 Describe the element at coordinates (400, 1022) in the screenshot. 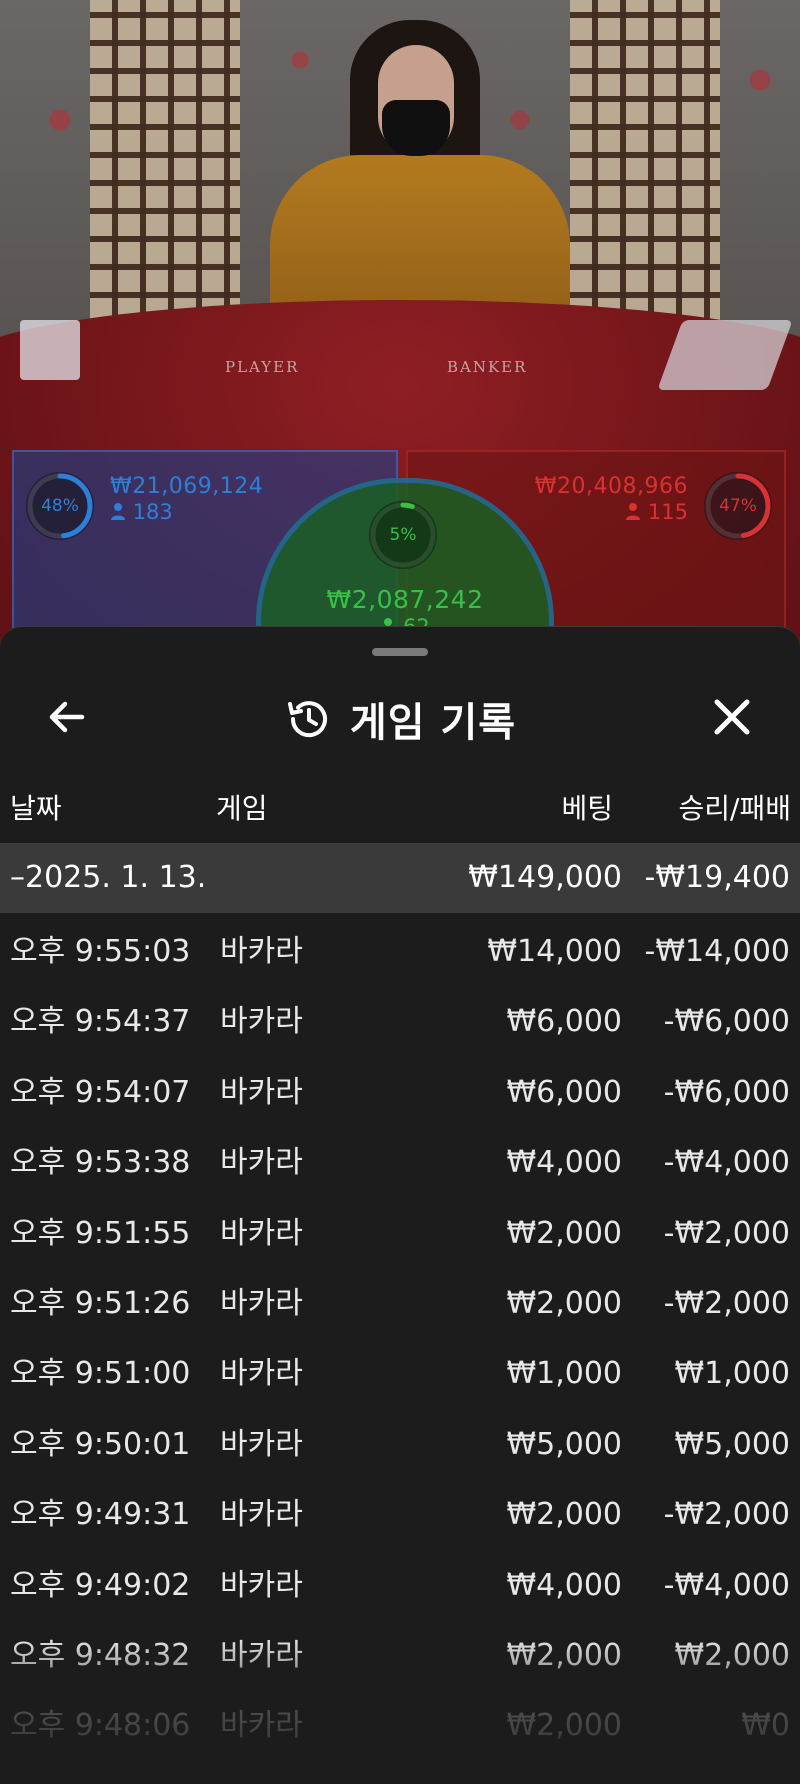

I see `history-row: 오후 9:54:37 바카라 ₩6,000 -₩6,000` at that location.